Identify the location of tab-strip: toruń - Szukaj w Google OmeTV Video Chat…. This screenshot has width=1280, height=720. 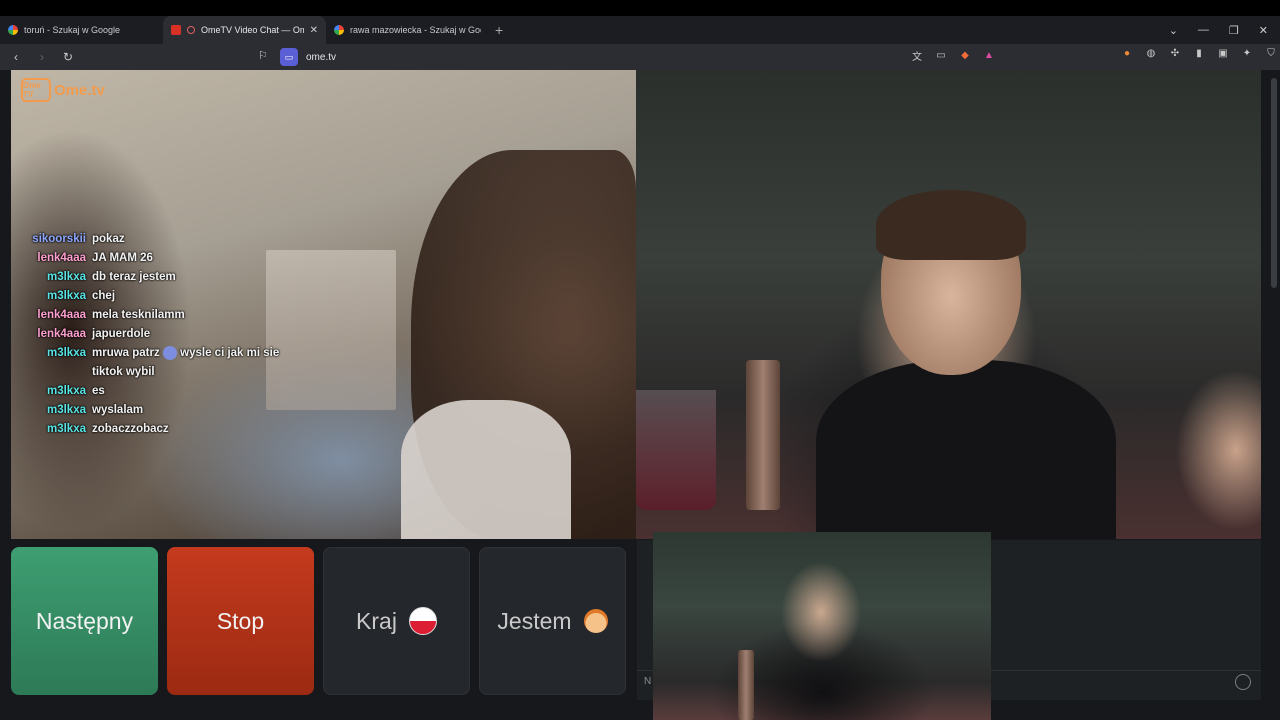
(640, 30).